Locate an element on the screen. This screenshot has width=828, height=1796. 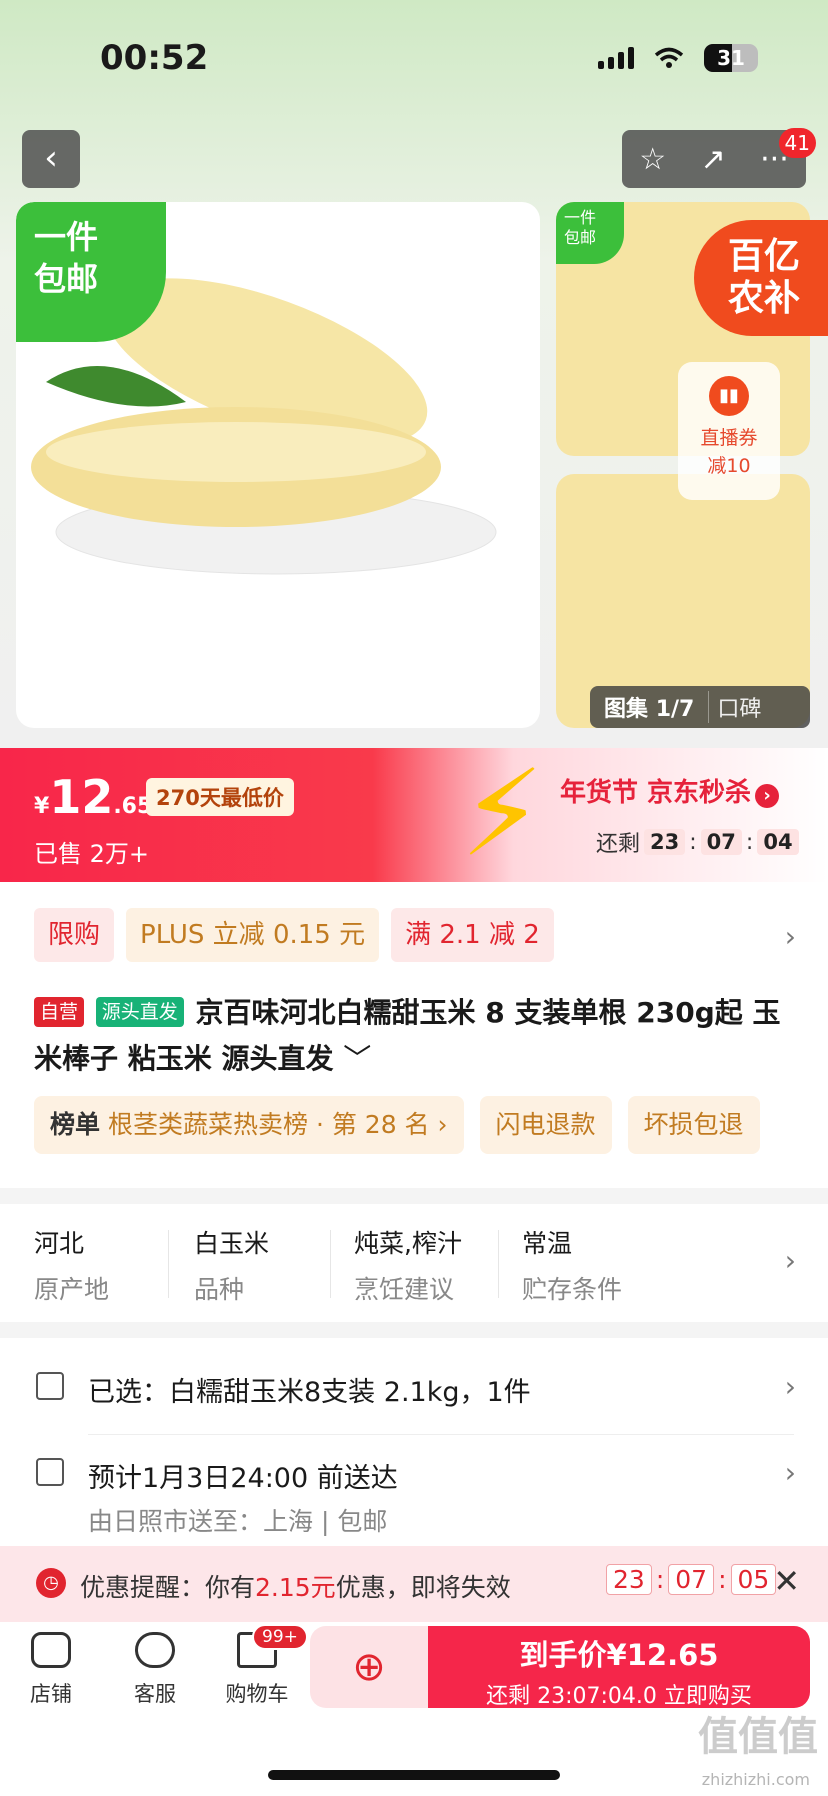
notification-badge: 41 is located at coordinates (797, 143).